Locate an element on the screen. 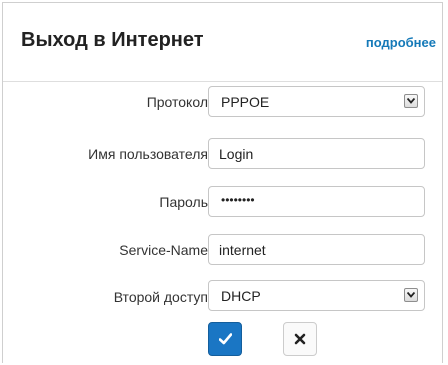 Image resolution: width=448 pixels, height=365 pixels. service-name-field is located at coordinates (316, 249).